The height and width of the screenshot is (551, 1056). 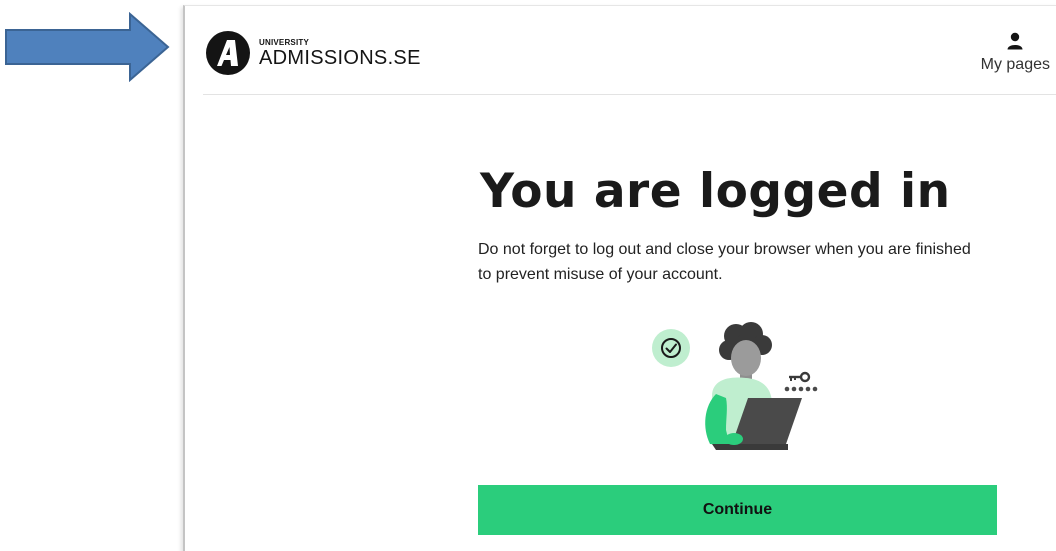 What do you see at coordinates (801, 389) in the screenshot?
I see `password-dots-icon` at bounding box center [801, 389].